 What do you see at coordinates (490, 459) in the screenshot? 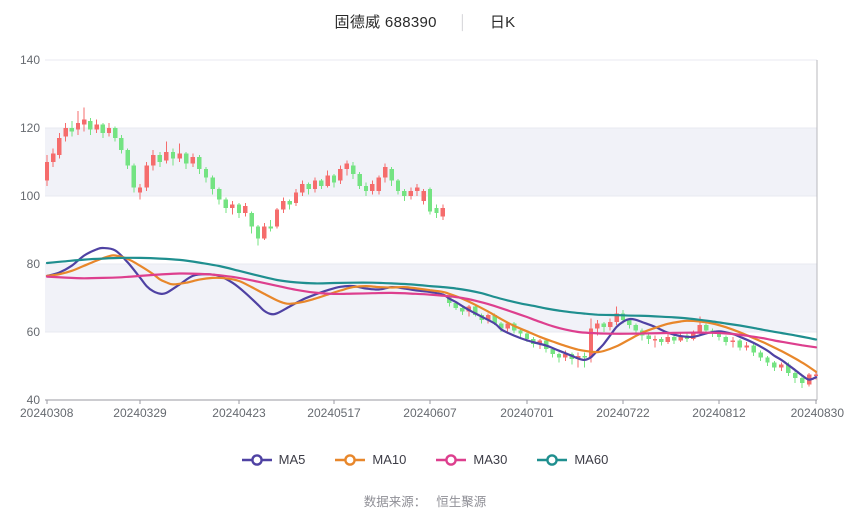
I see `legend-label: MA30` at bounding box center [490, 459].